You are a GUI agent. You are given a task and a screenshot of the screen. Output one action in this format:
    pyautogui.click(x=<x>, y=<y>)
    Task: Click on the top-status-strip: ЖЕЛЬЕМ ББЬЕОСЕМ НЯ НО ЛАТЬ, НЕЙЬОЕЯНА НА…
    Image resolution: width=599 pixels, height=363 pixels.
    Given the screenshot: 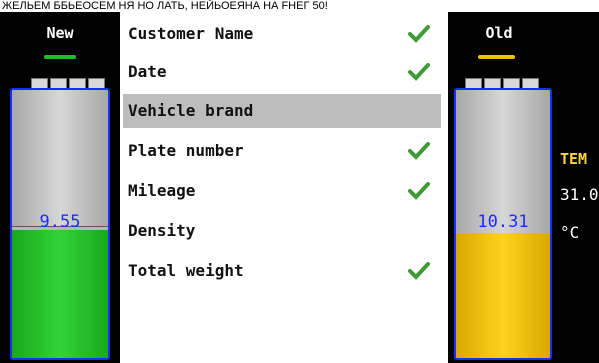 What is the action you would take?
    pyautogui.click(x=299, y=6)
    